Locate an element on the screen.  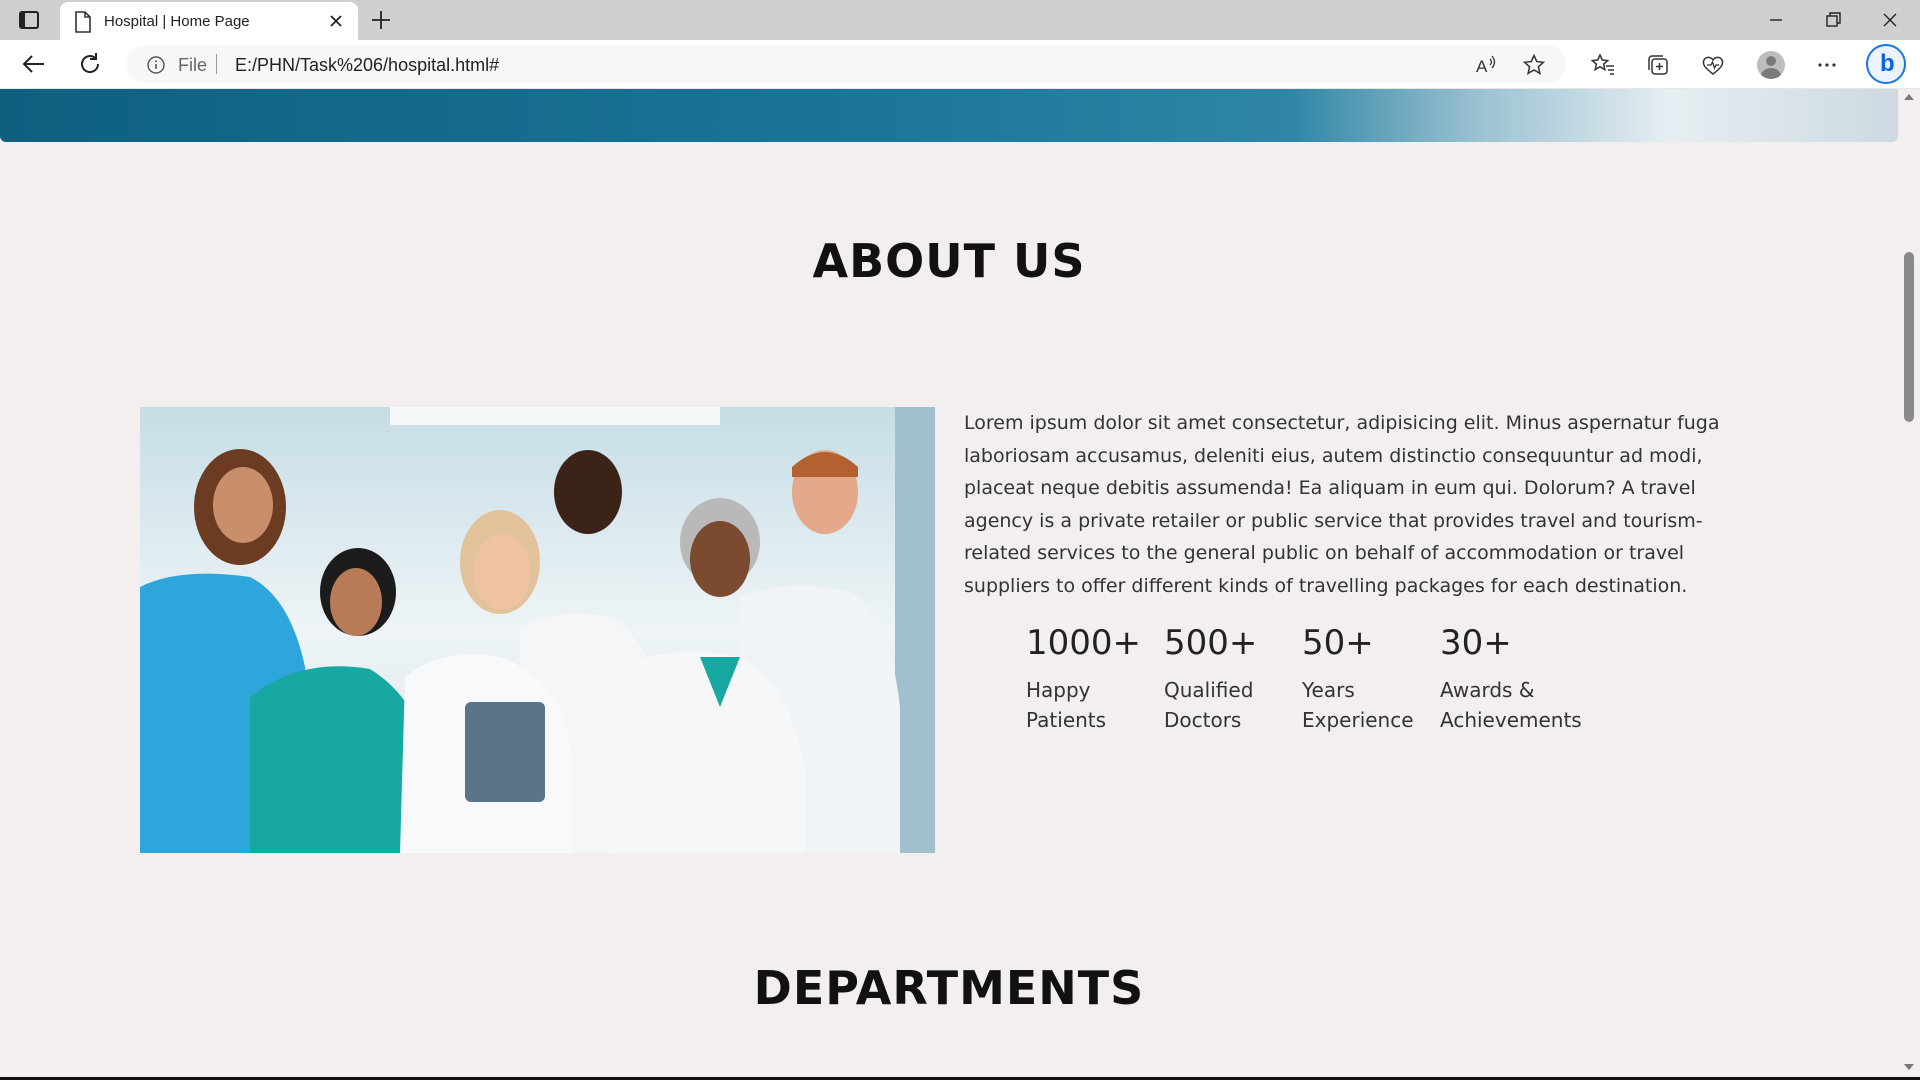
page-icon is located at coordinates (83, 22).